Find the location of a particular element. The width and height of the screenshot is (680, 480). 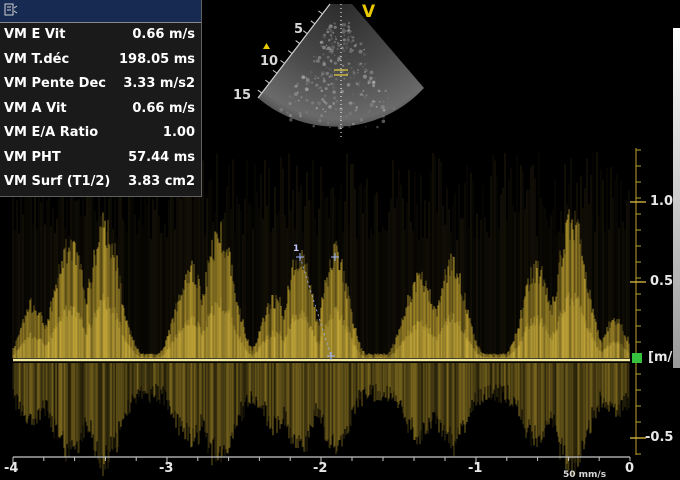

measurement-label: VM A Vit is located at coordinates (35, 108).